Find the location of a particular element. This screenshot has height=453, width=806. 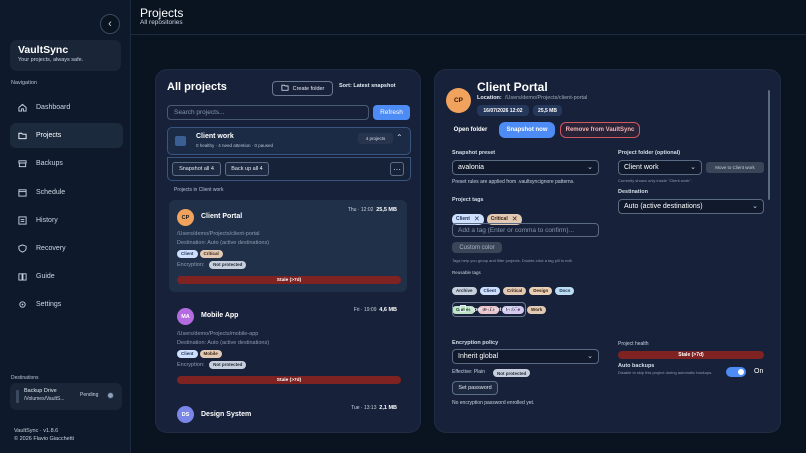

sidebar-item-guide: Guide is located at coordinates (66, 276).